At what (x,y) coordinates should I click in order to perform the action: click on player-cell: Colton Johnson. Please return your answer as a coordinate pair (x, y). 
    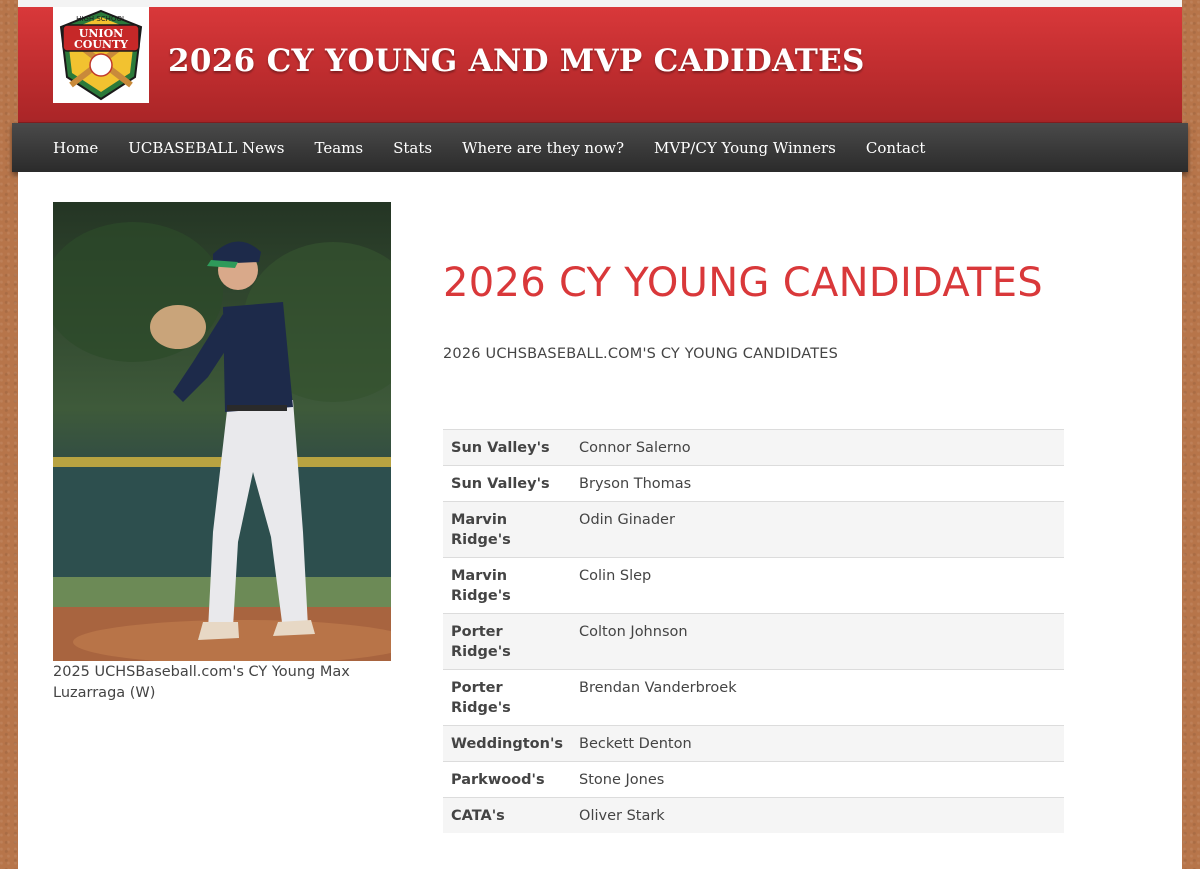
    Looking at the image, I should click on (817, 641).